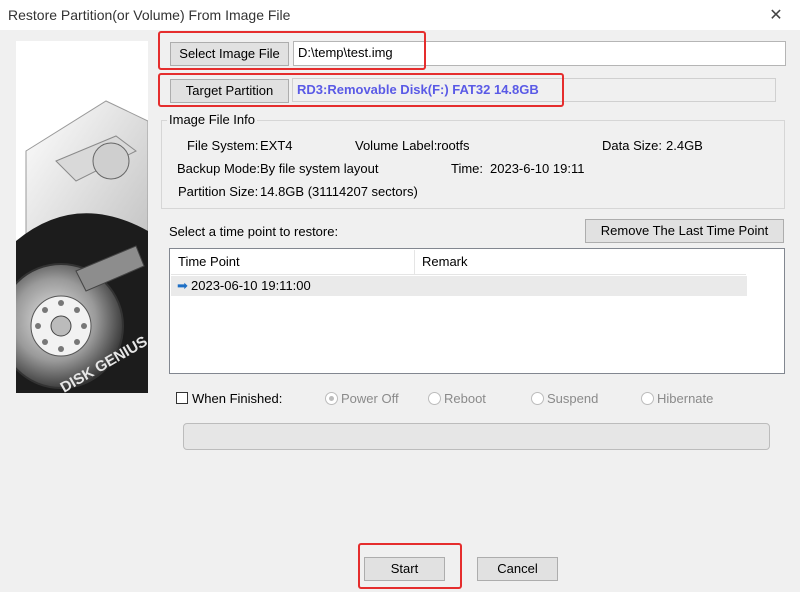 This screenshot has width=800, height=598. I want to click on list-header: Time Point Remark, so click(458, 262).